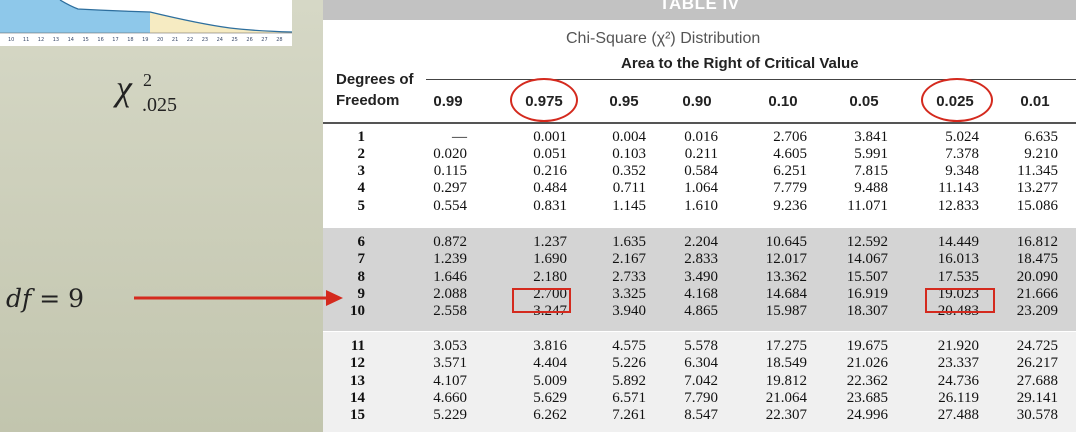  I want to click on chi-square-curve-thumbnail: 10 11 12 13 14 15 16 17 18 19 20 21 22 23 24 25 26 27 28, so click(146, 23).